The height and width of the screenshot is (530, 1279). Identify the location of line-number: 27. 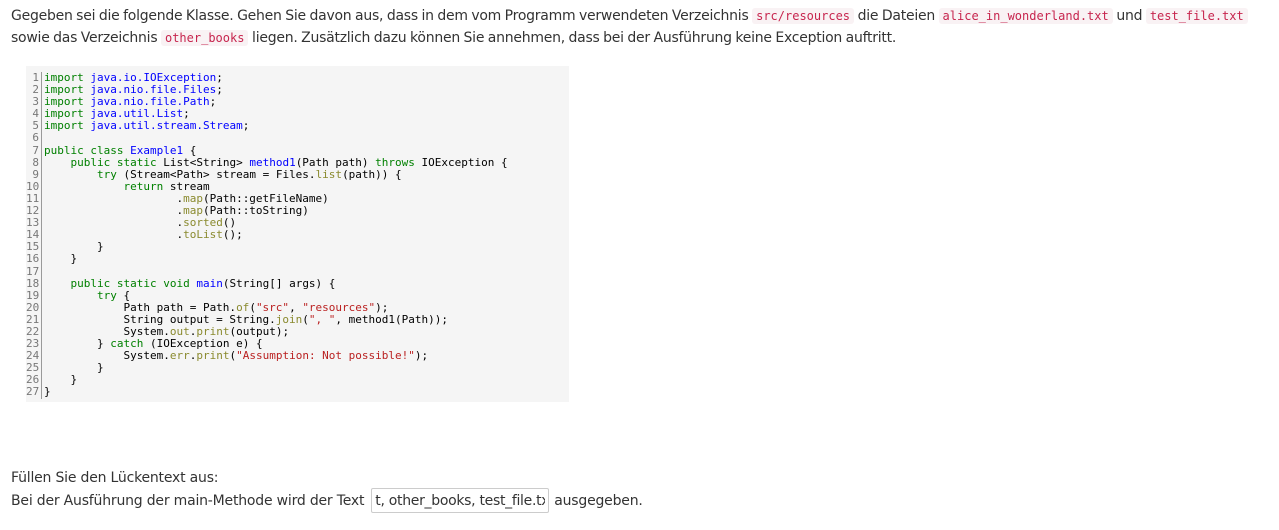
(34, 392).